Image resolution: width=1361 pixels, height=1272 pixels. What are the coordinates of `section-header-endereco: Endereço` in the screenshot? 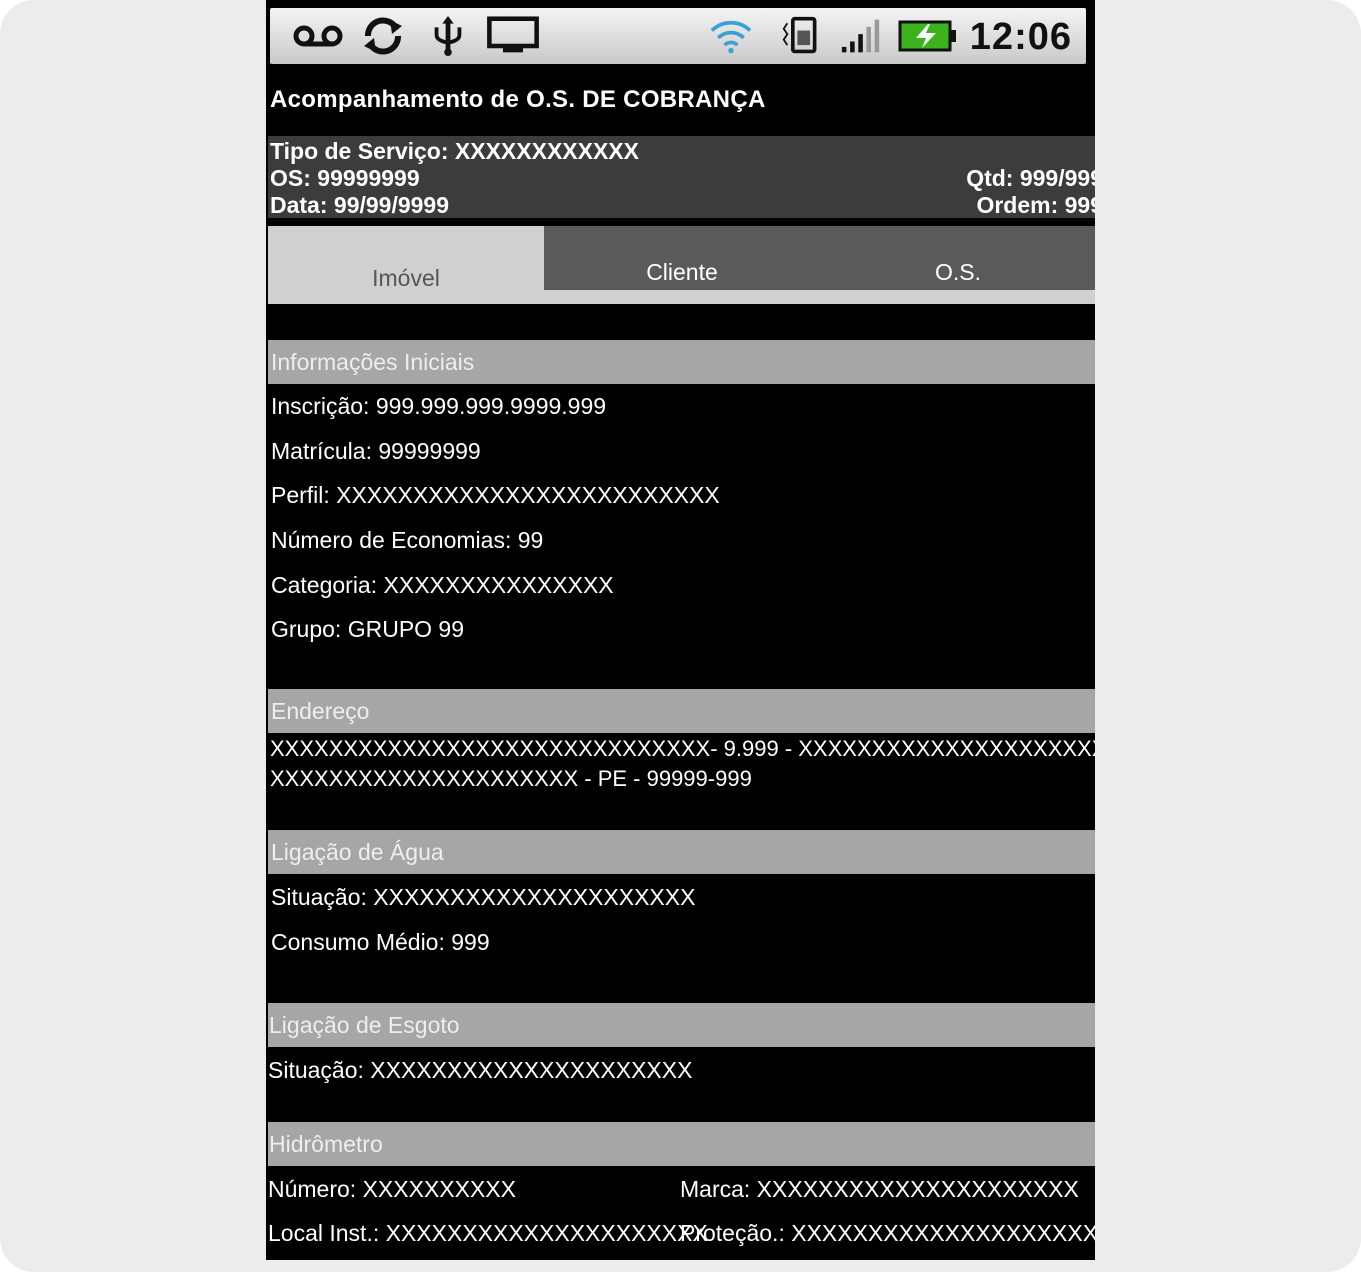 It's located at (681, 711).